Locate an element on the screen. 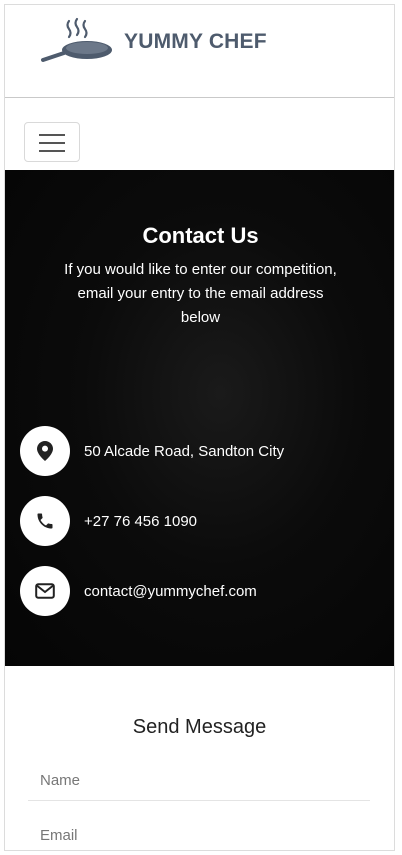  email-icon-circle is located at coordinates (45, 591).